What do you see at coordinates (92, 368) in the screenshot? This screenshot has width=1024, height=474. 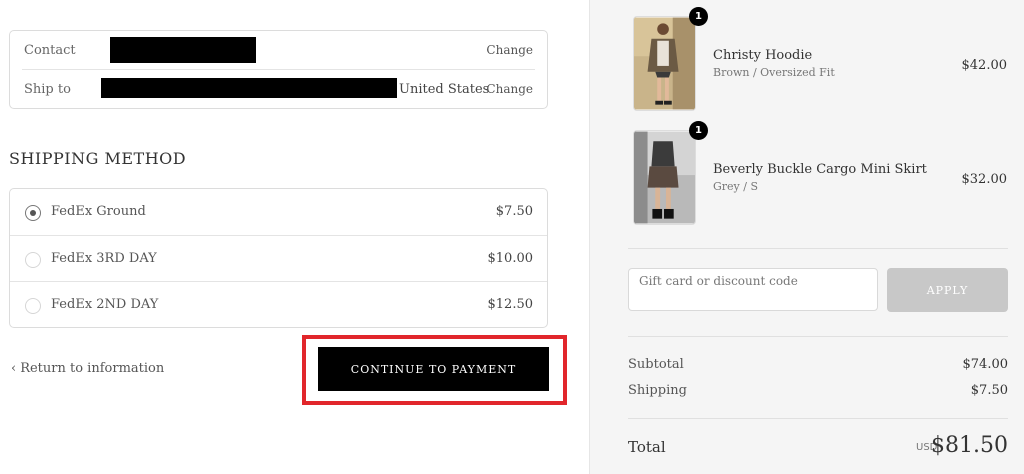 I see `return-link-label: Return to information` at bounding box center [92, 368].